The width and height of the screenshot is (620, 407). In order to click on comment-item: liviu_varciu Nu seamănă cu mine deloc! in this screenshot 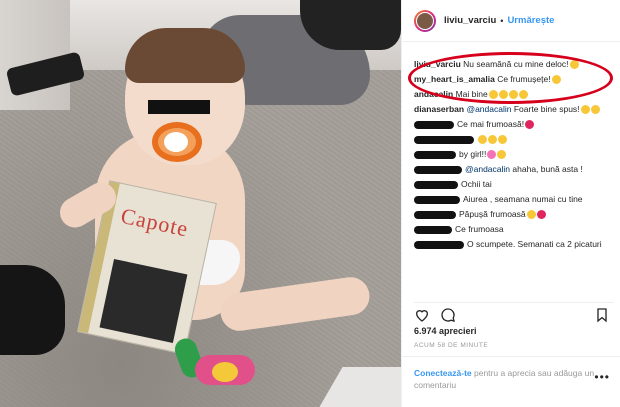, I will do `click(514, 64)`.